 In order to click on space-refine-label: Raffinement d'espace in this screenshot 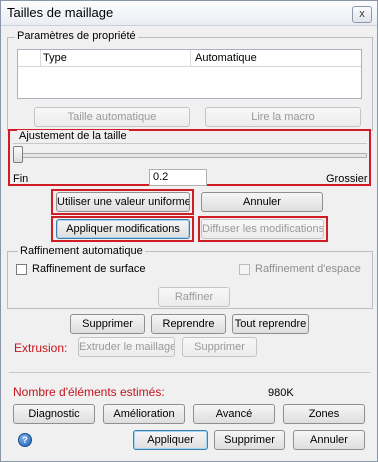, I will do `click(308, 269)`.